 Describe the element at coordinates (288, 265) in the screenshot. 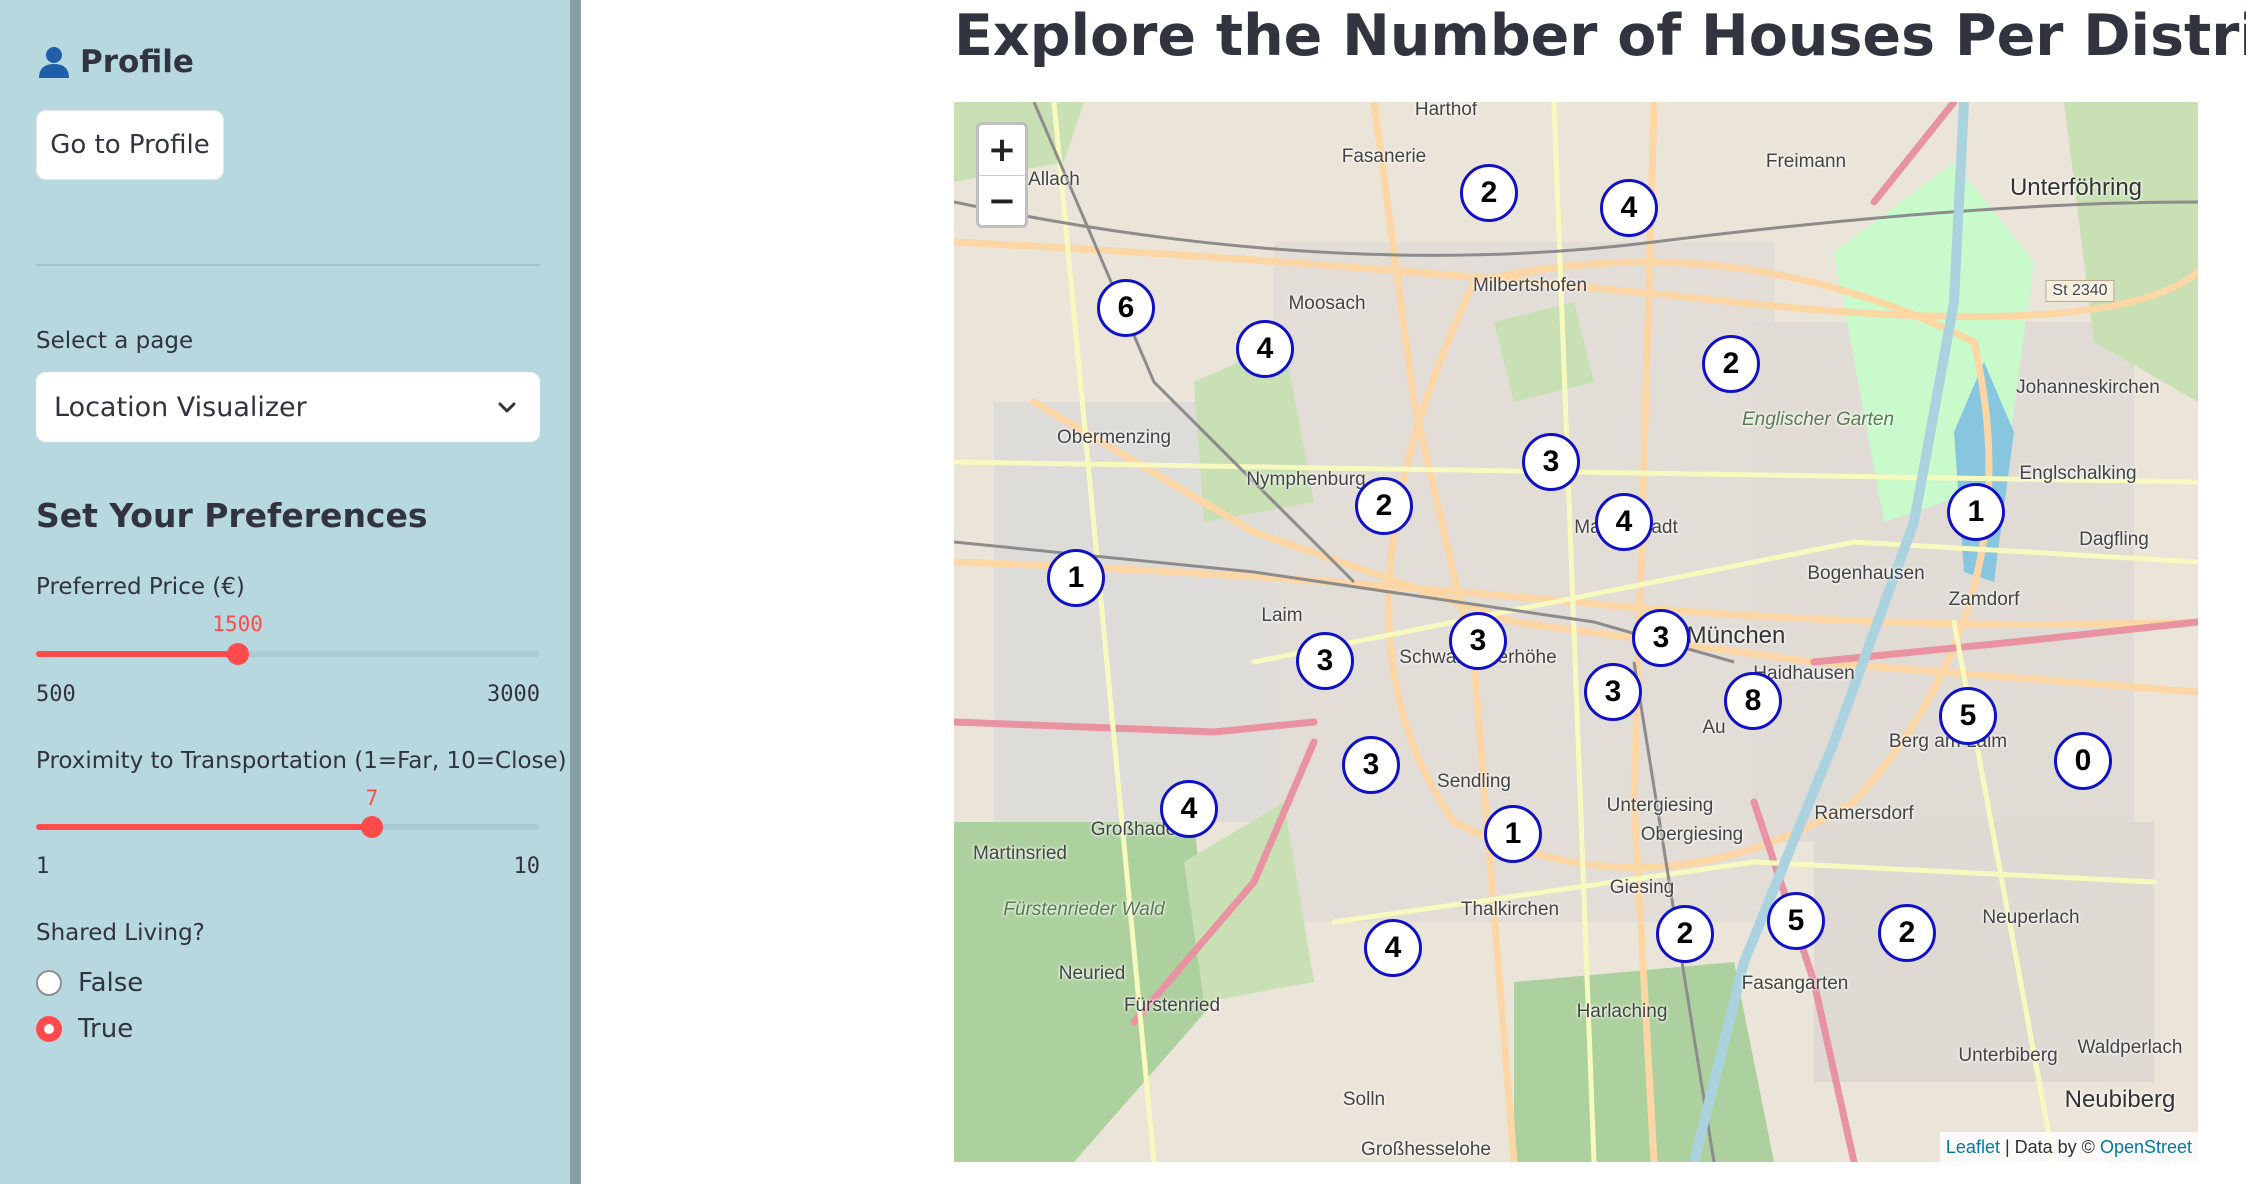

I see `sidebar-divider` at that location.